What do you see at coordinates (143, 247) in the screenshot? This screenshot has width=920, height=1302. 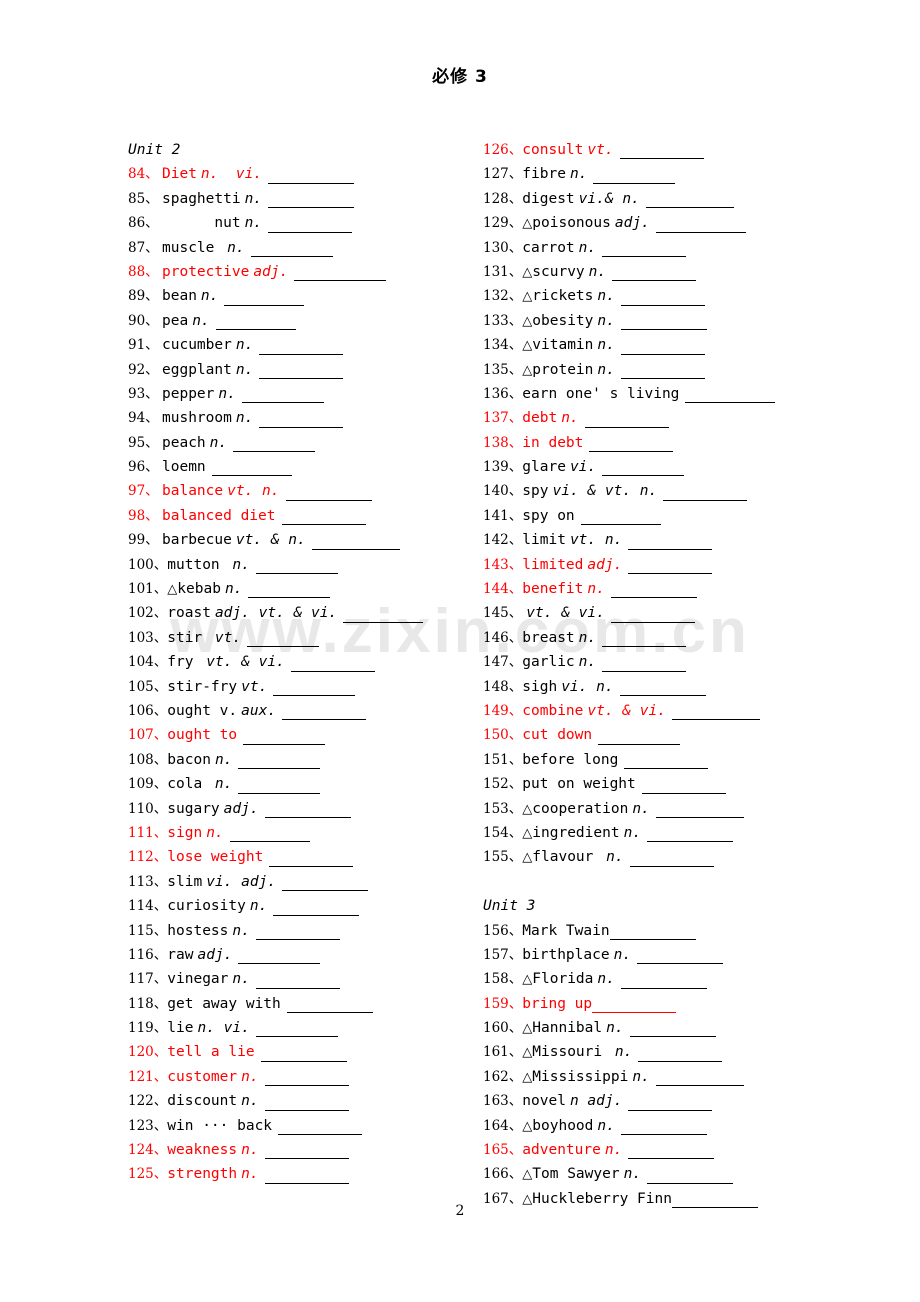 I see `entry-number: 87、` at bounding box center [143, 247].